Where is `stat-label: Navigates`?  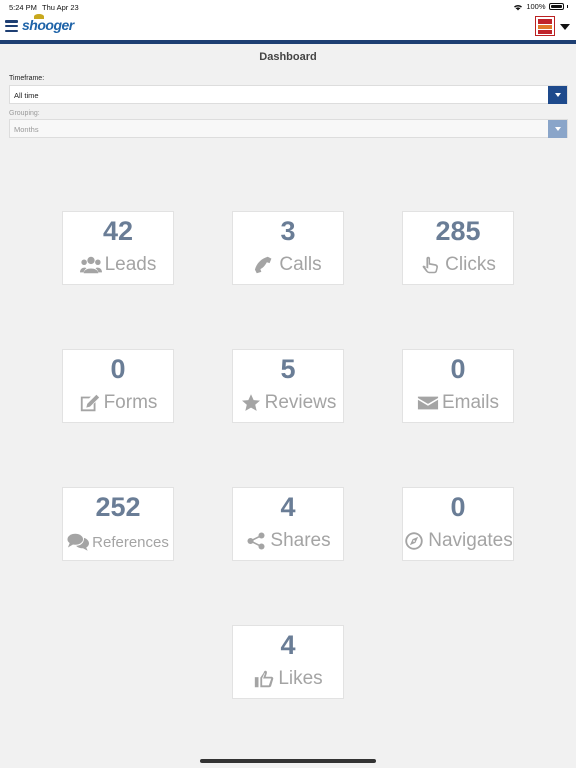 stat-label: Navigates is located at coordinates (470, 540).